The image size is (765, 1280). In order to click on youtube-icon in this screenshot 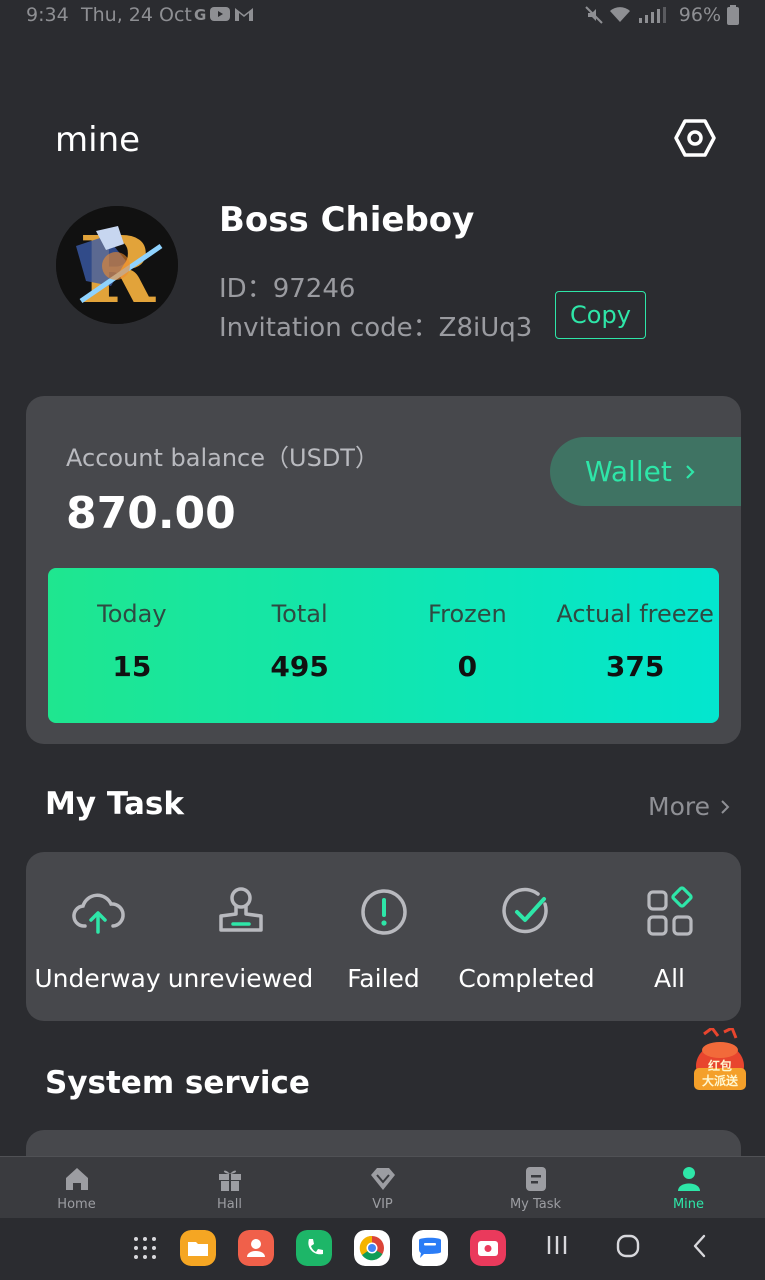, I will do `click(220, 14)`.